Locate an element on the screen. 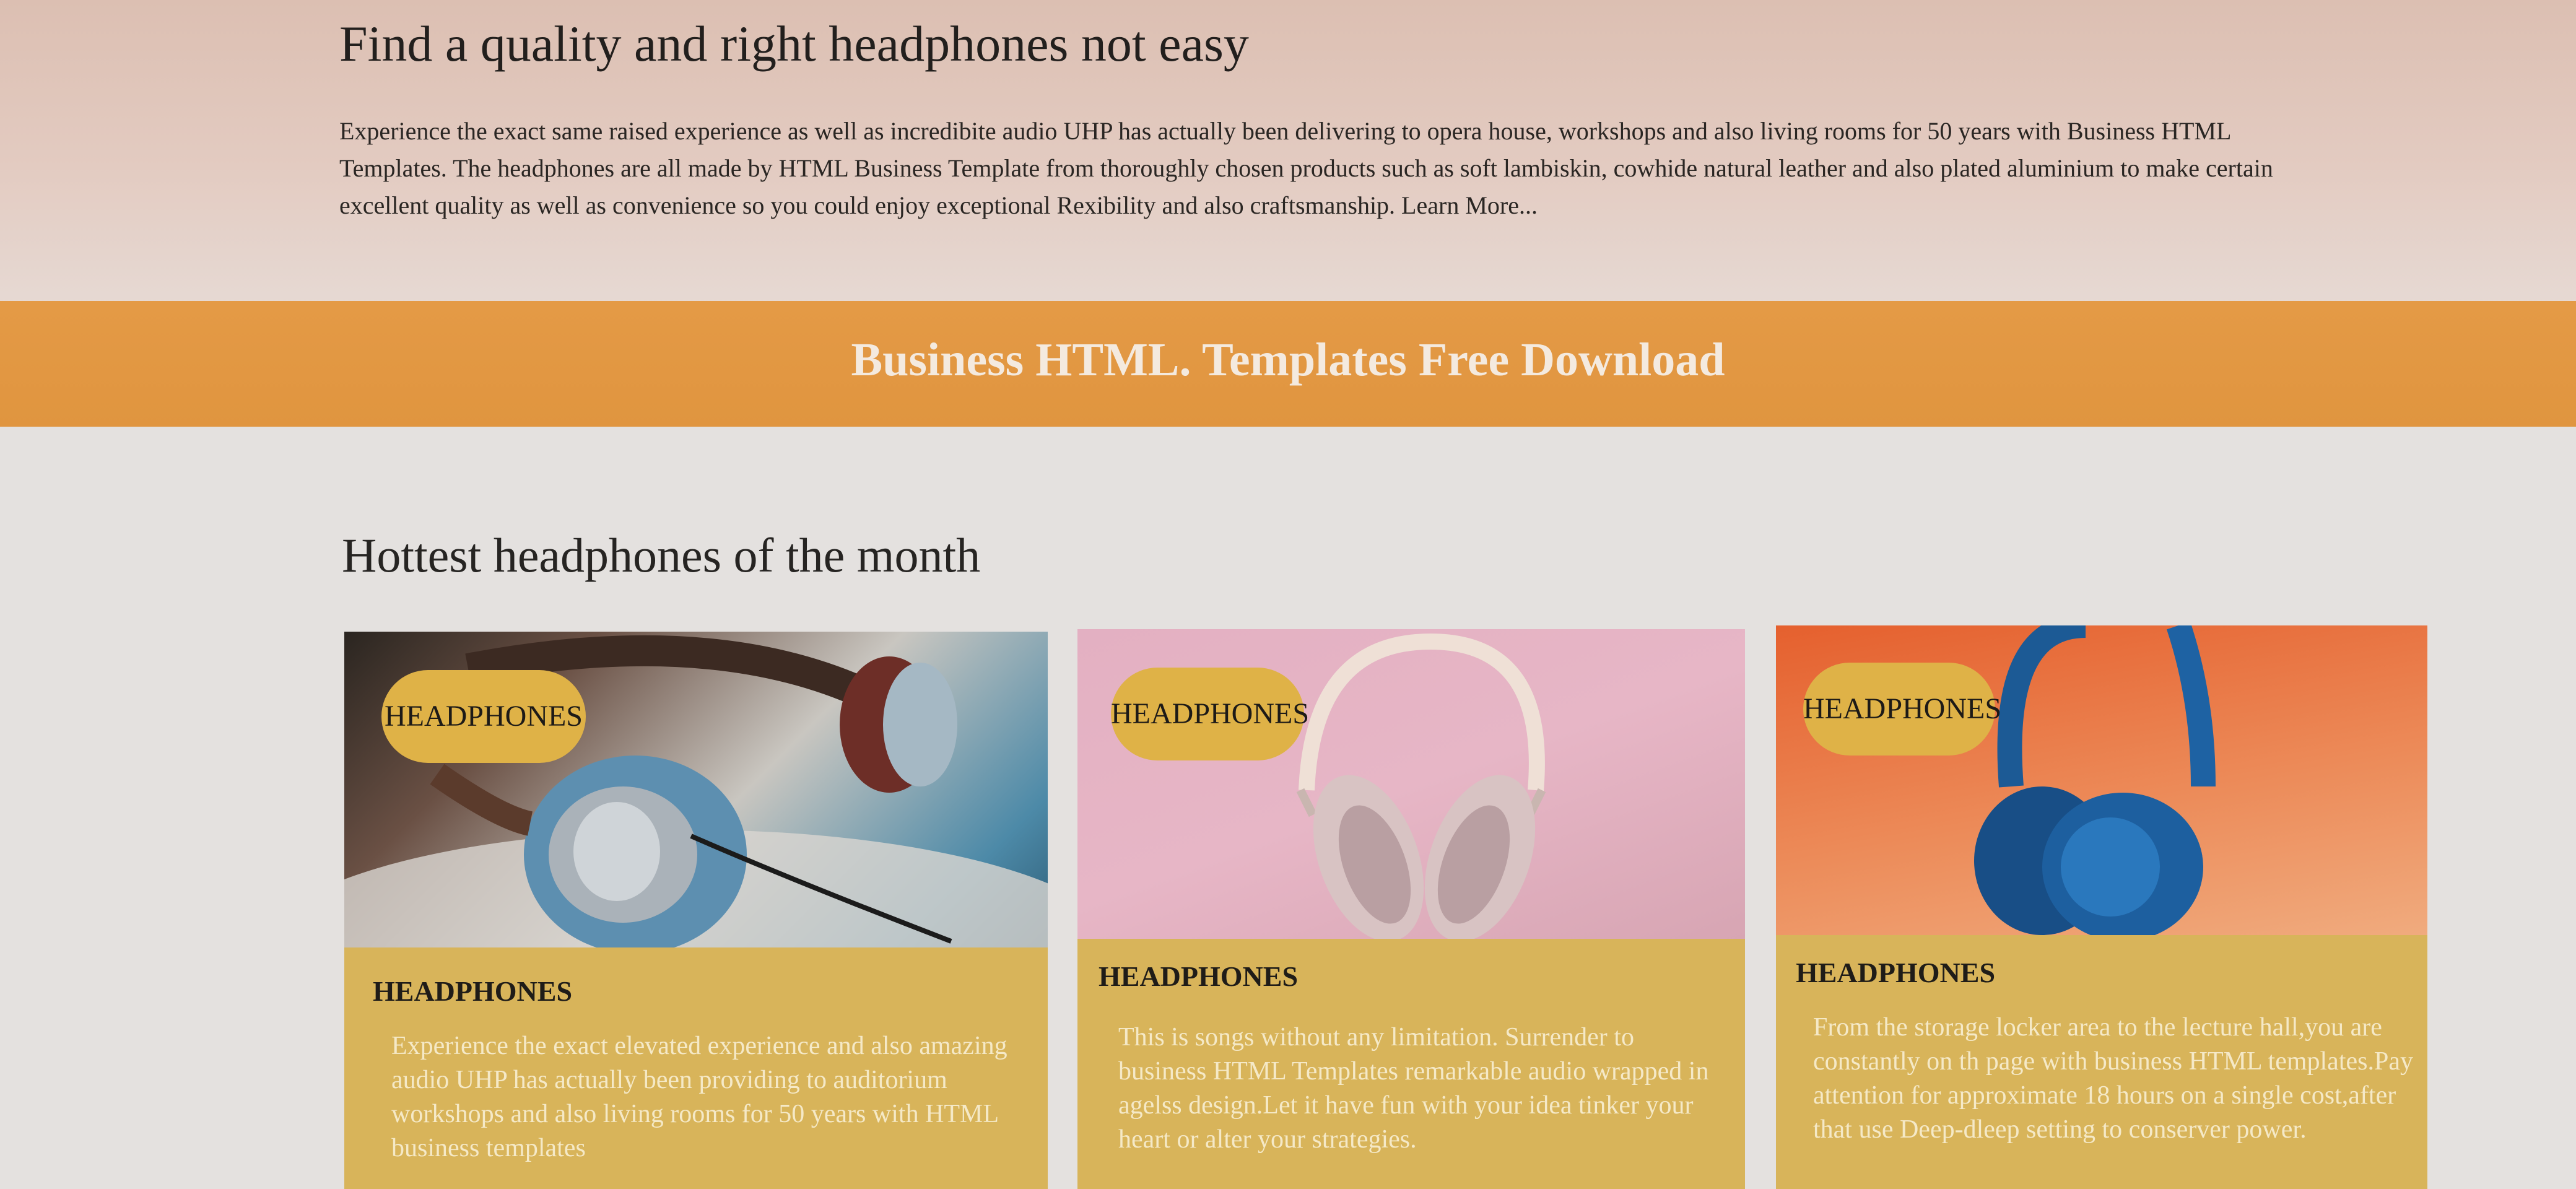 The image size is (2576, 1189). section-title: Hottest headphones of the month is located at coordinates (661, 555).